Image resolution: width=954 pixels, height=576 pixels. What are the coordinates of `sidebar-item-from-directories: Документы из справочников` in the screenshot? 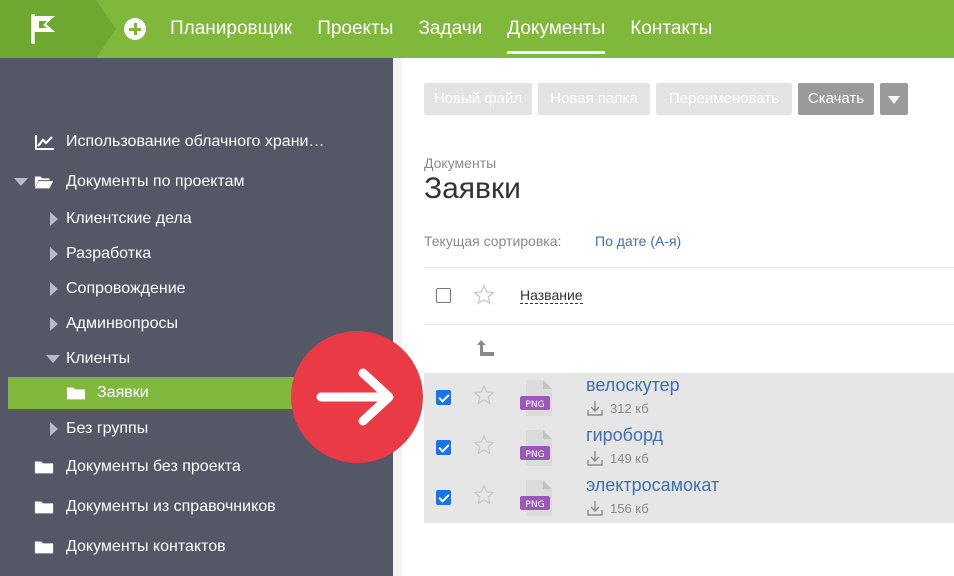 It's located at (196, 507).